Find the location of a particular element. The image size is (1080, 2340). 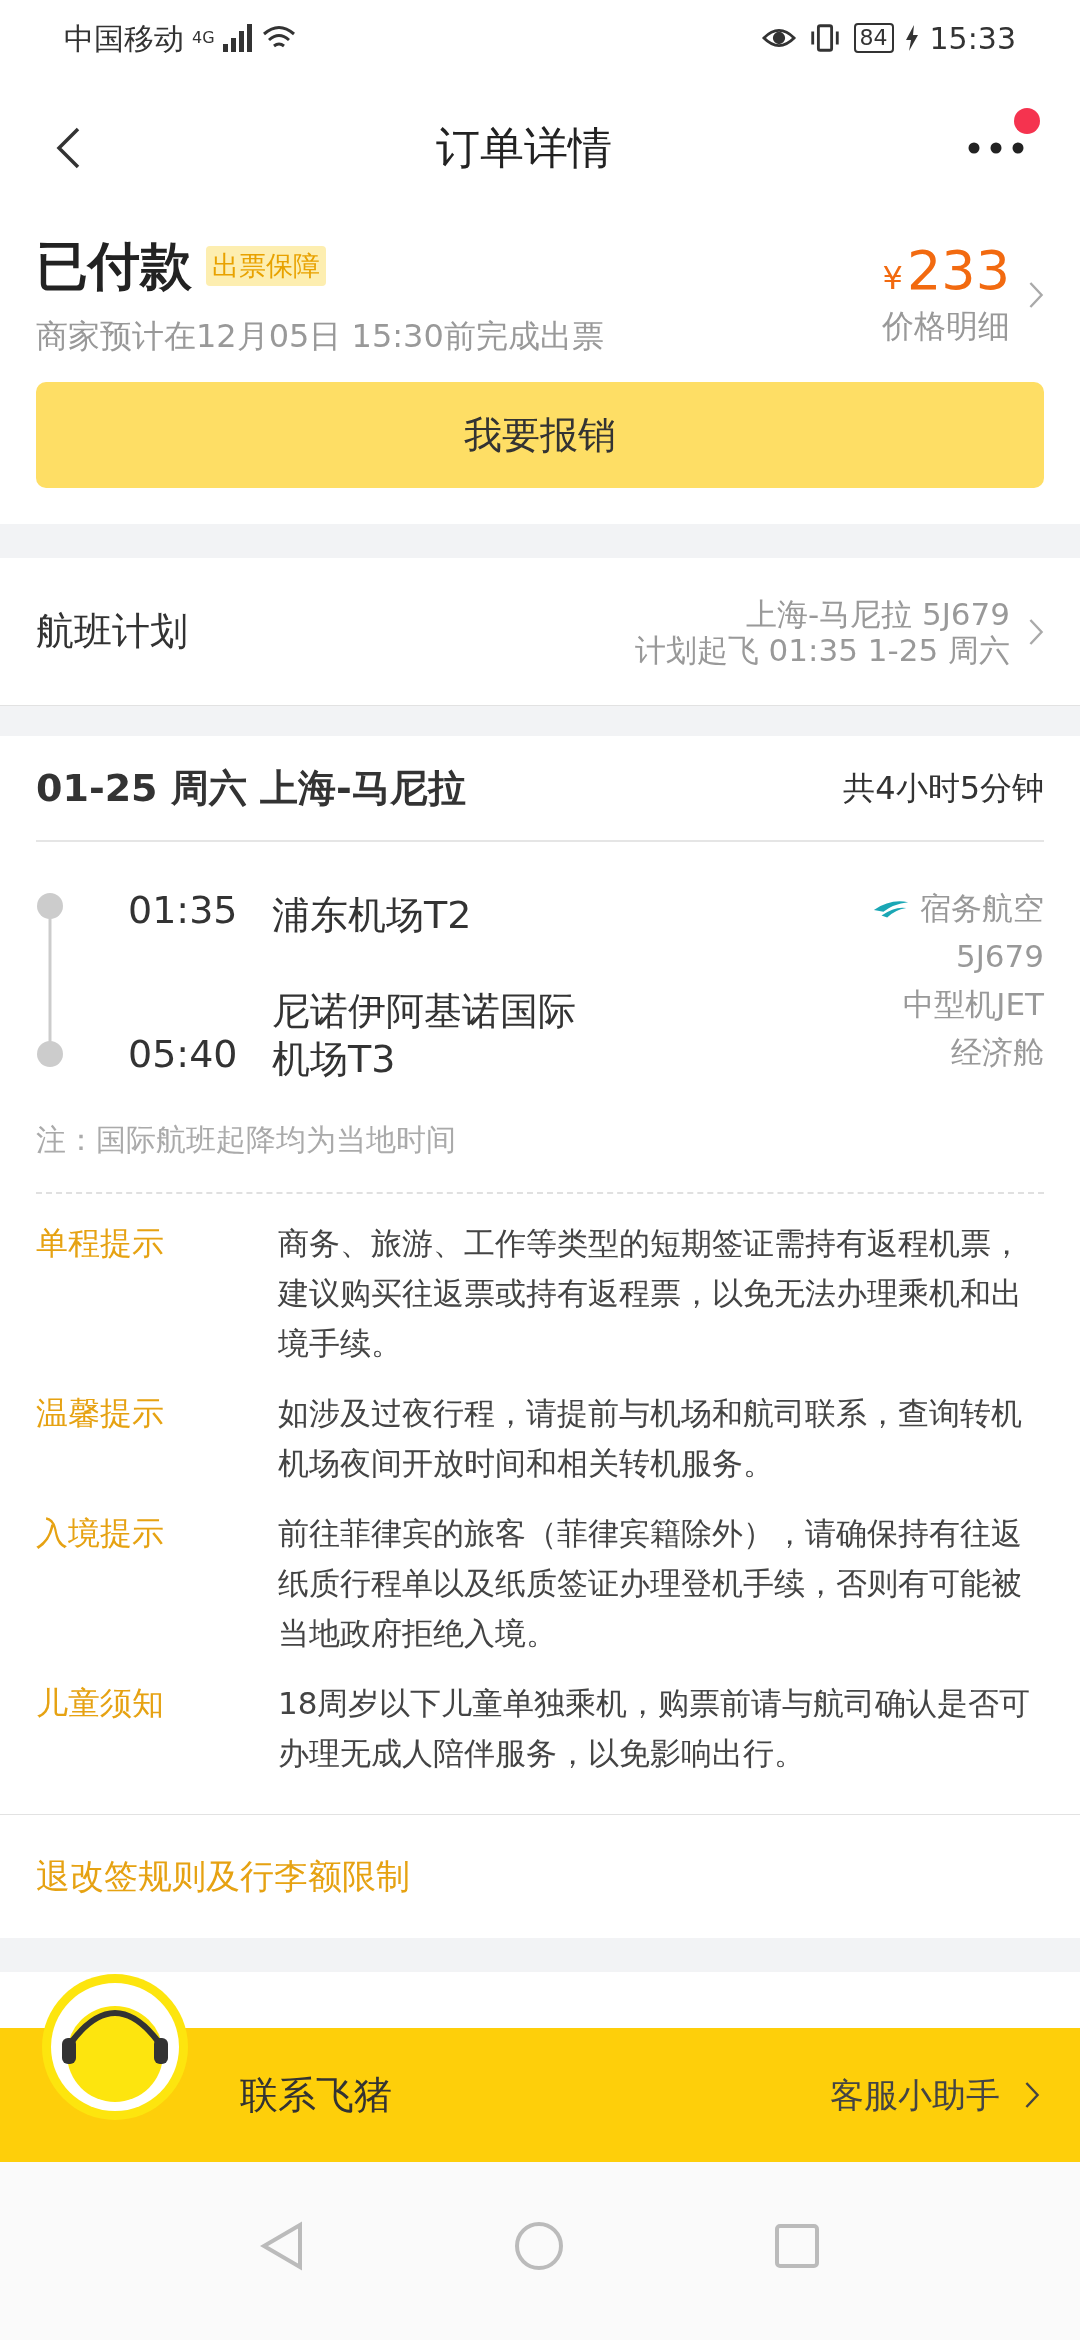

assistant-link: 客服小助手 is located at coordinates (915, 2095).